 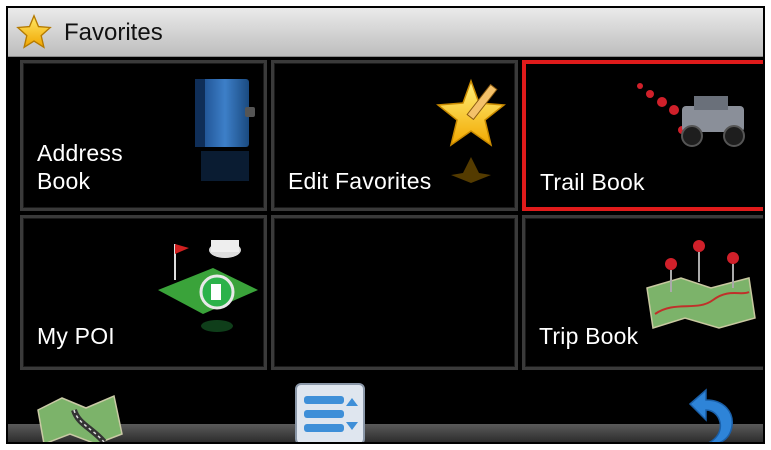 I want to click on tile-empty, so click(x=394, y=292).